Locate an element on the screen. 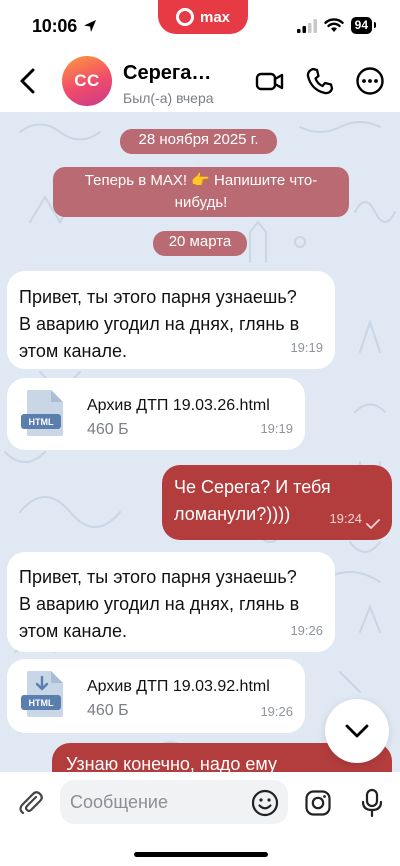 Image resolution: width=400 pixels, height=866 pixels. video-call-icon is located at coordinates (270, 81).